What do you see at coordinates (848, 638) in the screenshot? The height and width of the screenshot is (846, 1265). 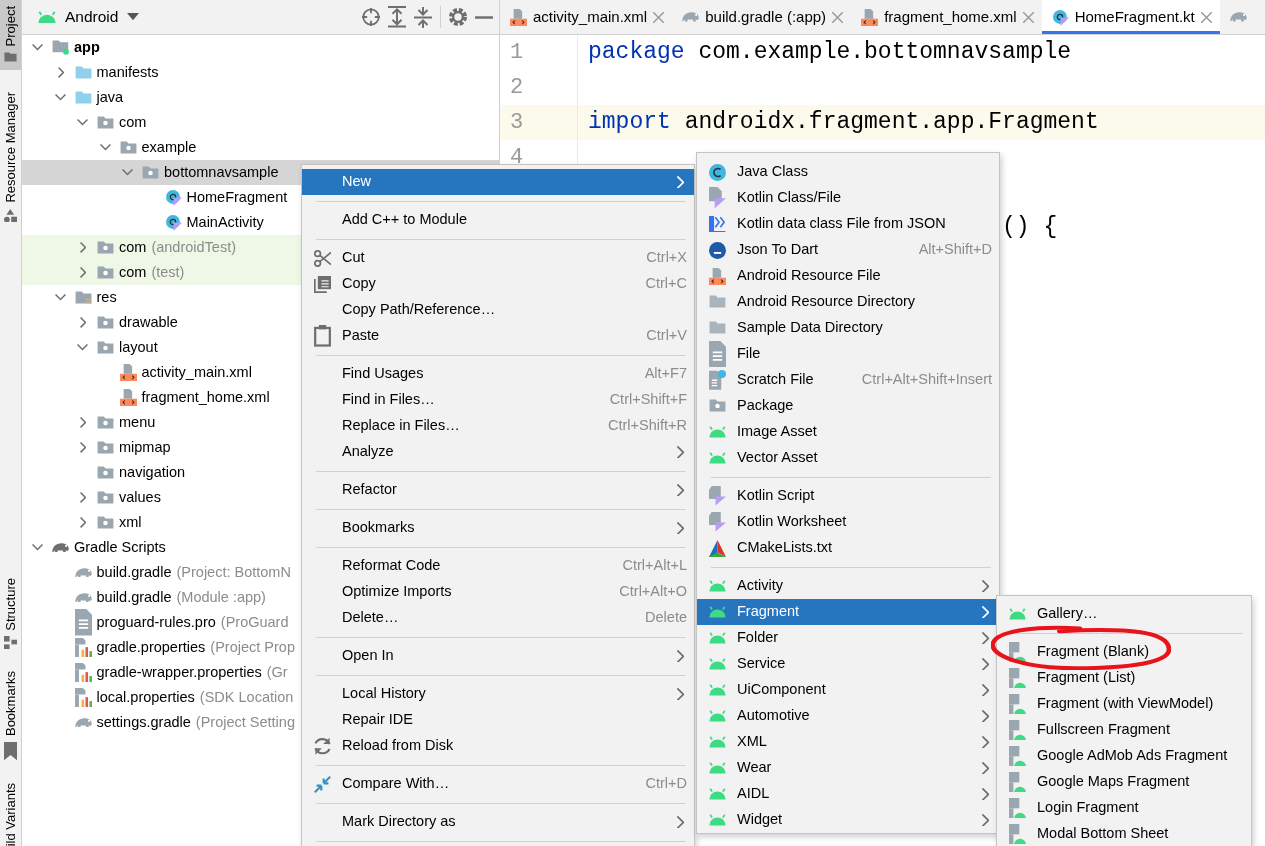 I see `popup-entry: Folder` at bounding box center [848, 638].